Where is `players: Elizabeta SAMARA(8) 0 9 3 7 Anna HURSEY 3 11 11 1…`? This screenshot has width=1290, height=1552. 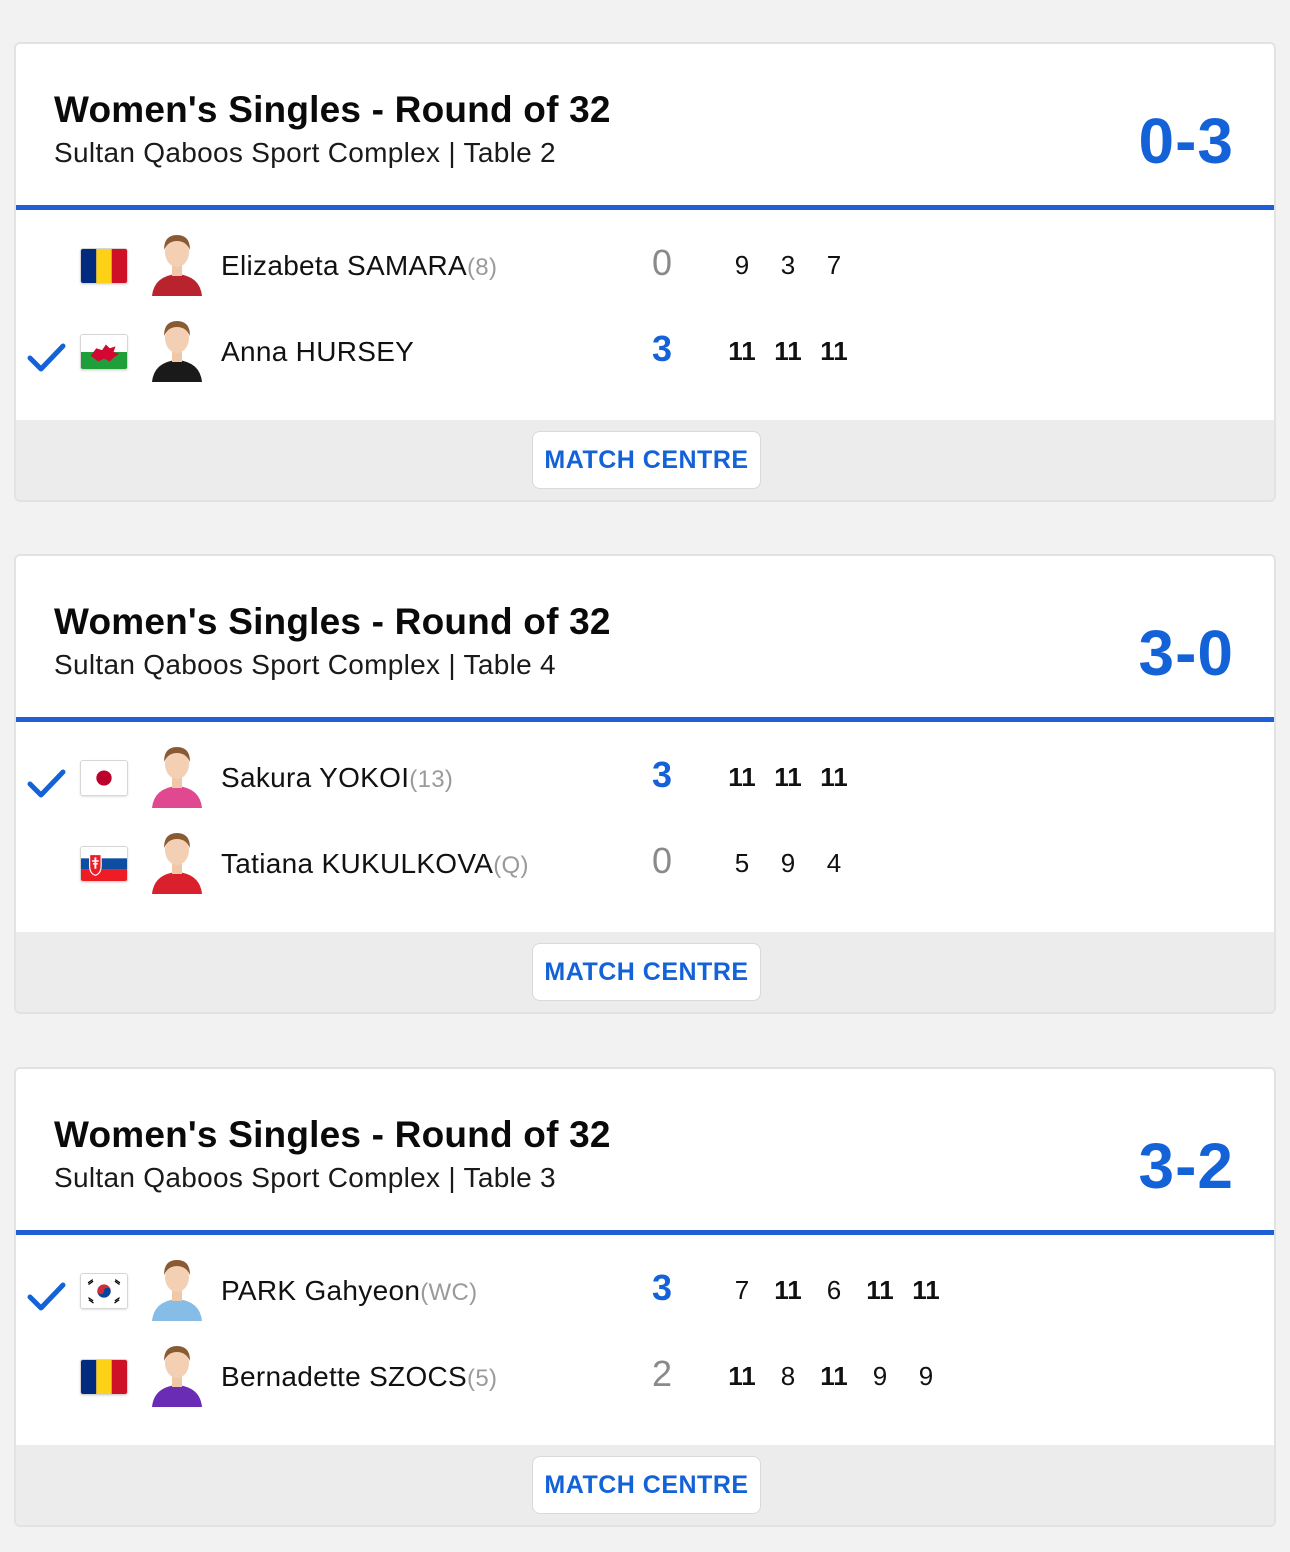
players: Elizabeta SAMARA(8) 0 9 3 7 Anna HURSEY 3 11 11 1… is located at coordinates (645, 314).